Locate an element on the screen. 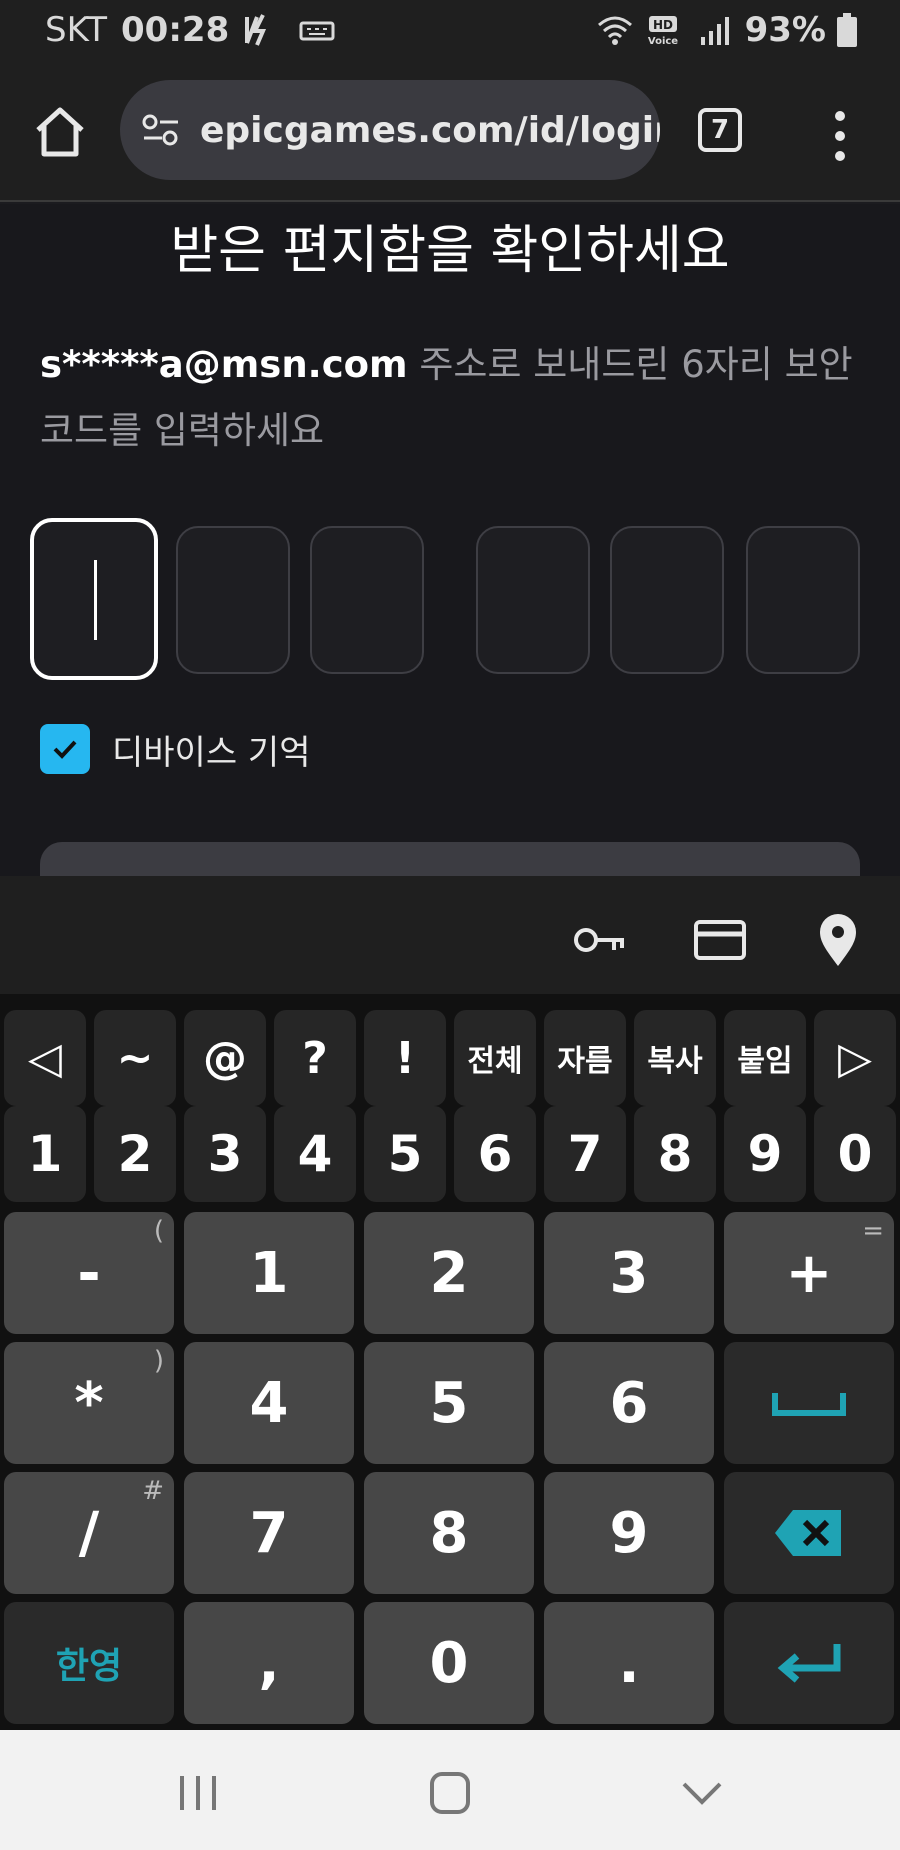 The height and width of the screenshot is (1850, 900). key-digit-0: 0 is located at coordinates (855, 1154).